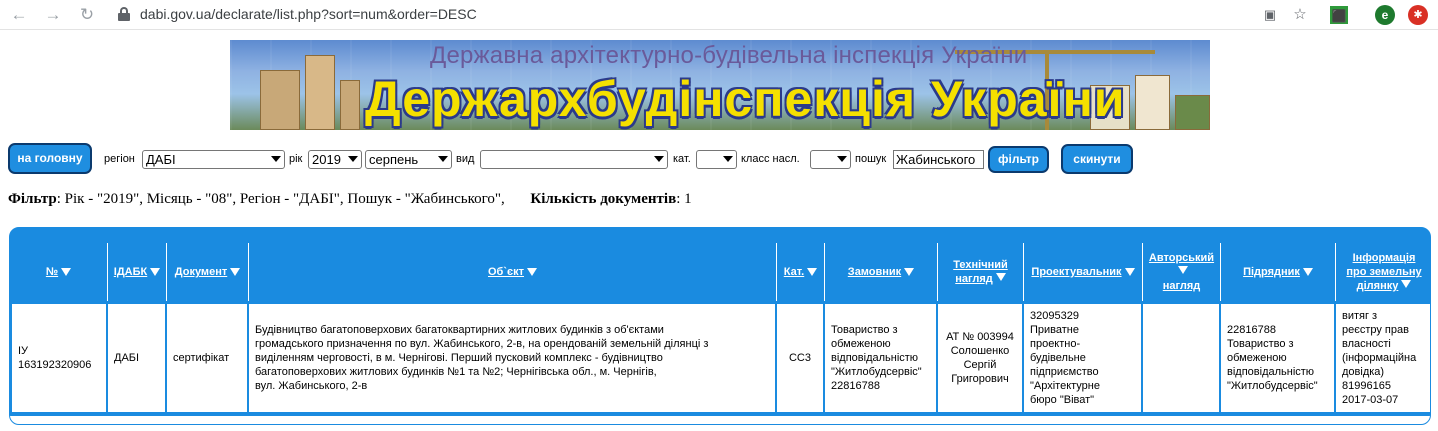  What do you see at coordinates (119, 159) in the screenshot?
I see `region-label: регіон` at bounding box center [119, 159].